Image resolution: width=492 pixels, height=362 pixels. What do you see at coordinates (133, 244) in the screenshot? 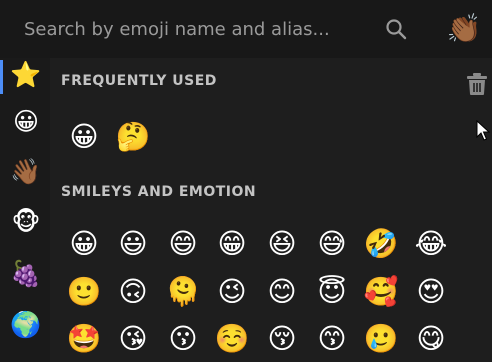
I see `emoji-cell: 😃` at bounding box center [133, 244].